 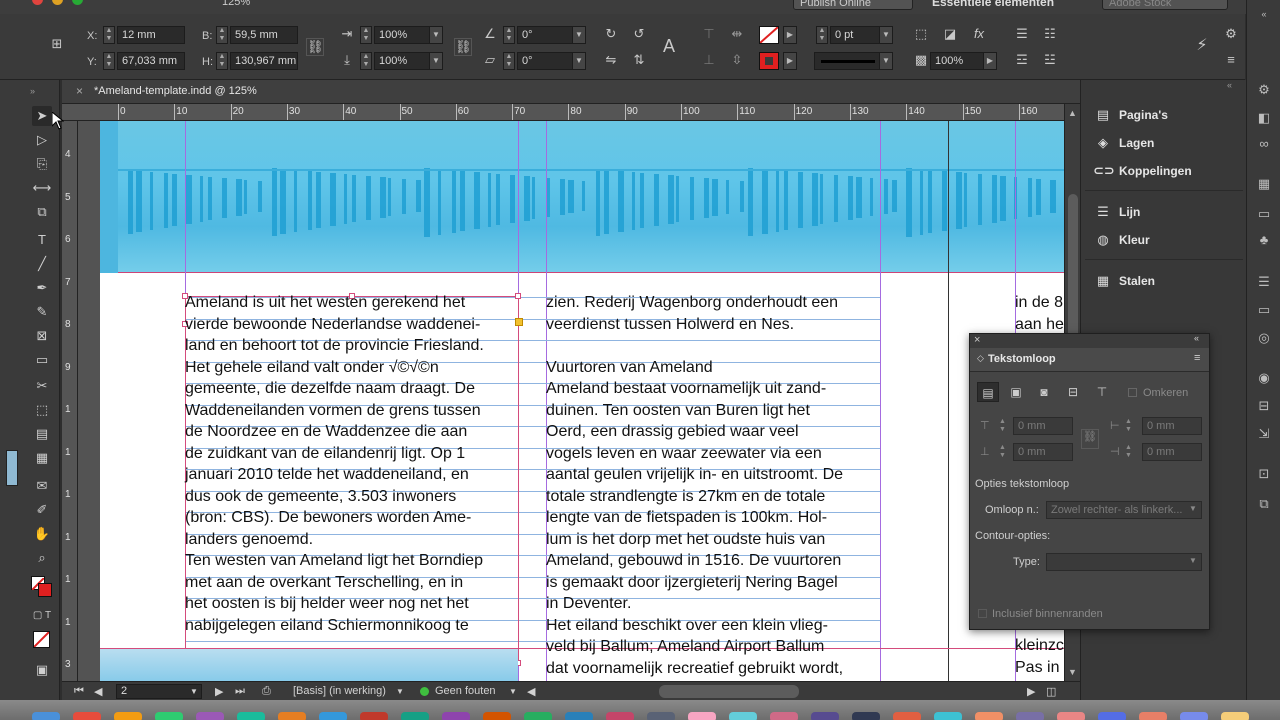 What do you see at coordinates (436, 61) in the screenshot?
I see `scale-y-dropdown: ▼` at bounding box center [436, 61].